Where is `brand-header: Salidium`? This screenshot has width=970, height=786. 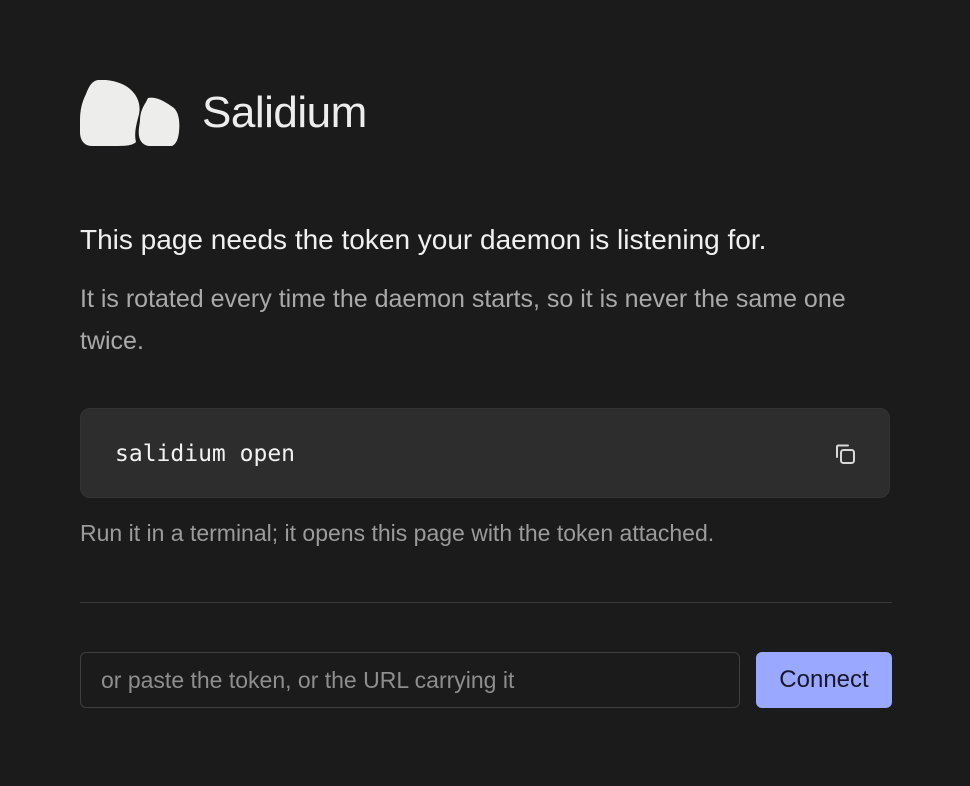 brand-header: Salidium is located at coordinates (223, 114).